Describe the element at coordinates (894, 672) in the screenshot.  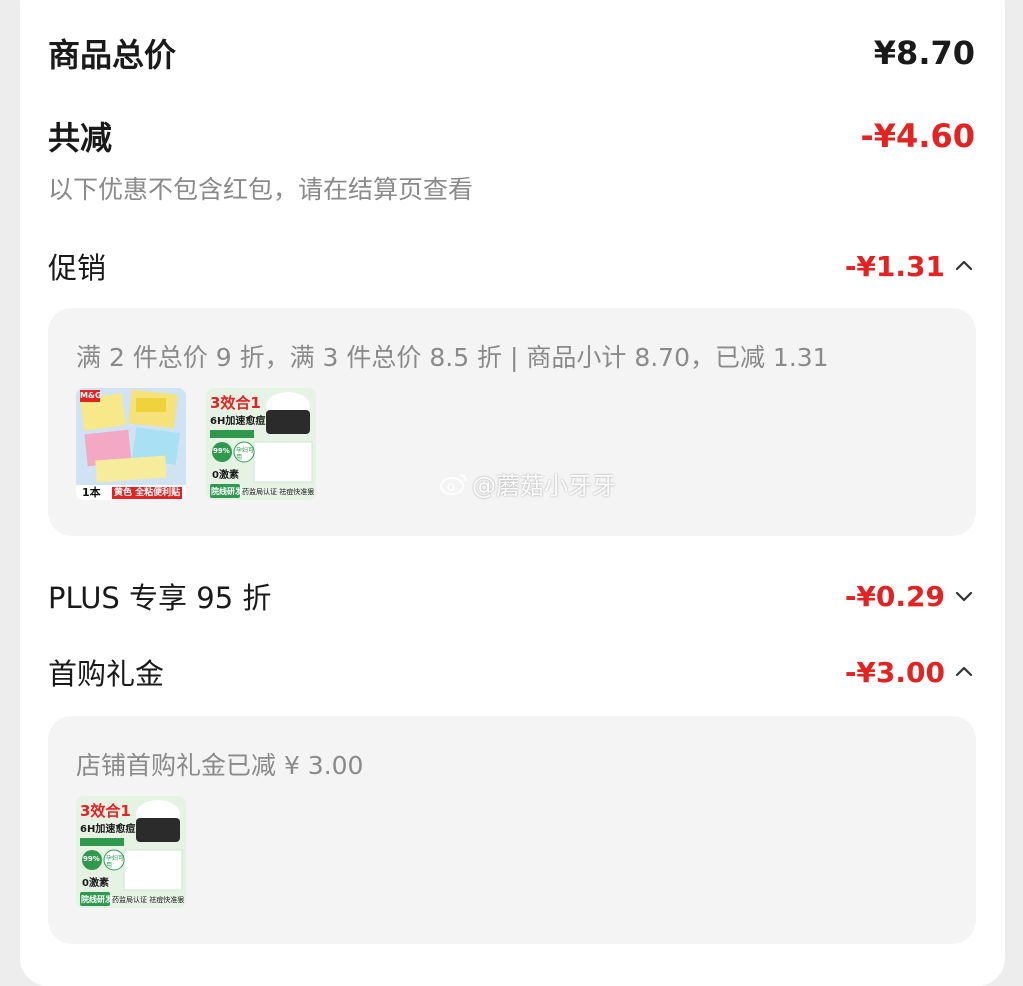
I see `first-purchase-value: -¥3.00` at that location.